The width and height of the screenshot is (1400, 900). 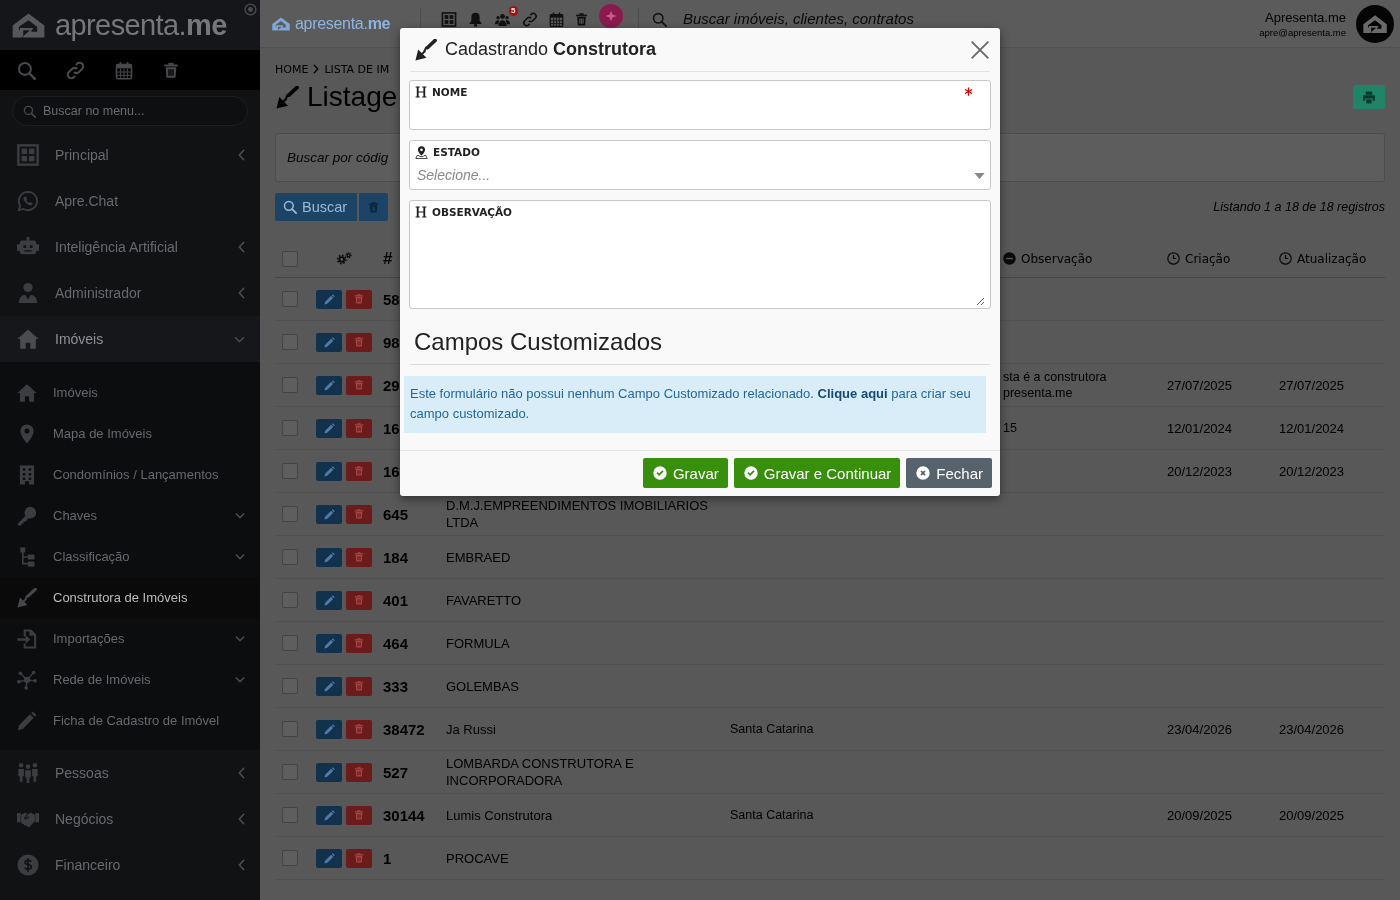 I want to click on action-button: Fechar, so click(x=949, y=473).